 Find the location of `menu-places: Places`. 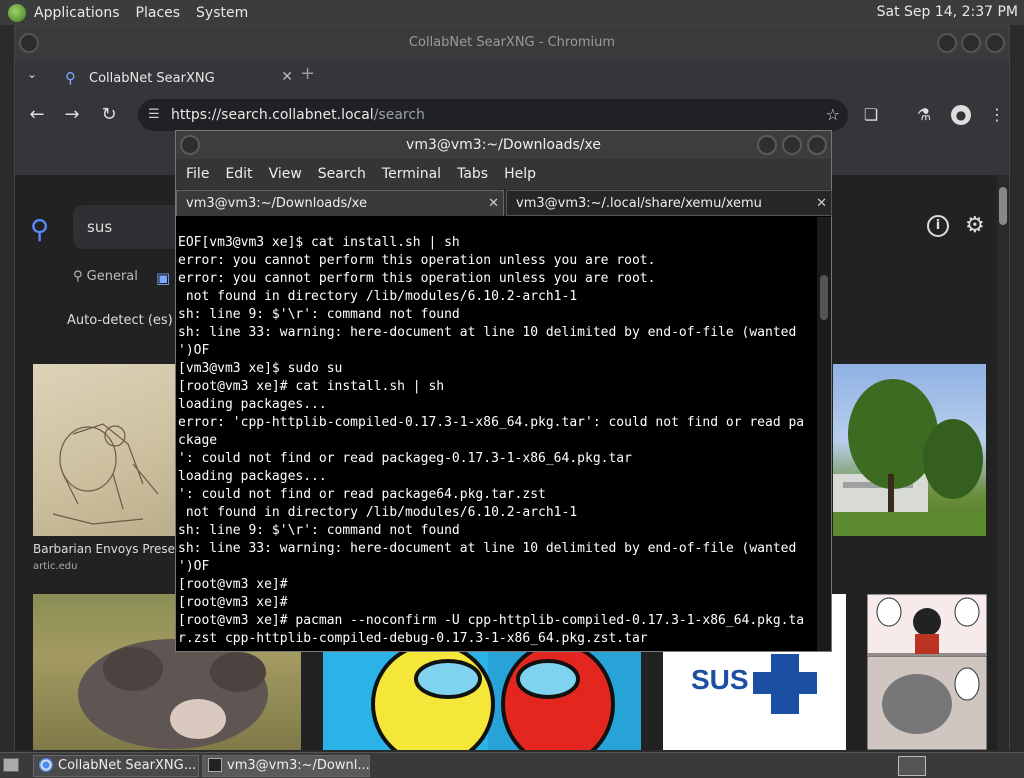

menu-places: Places is located at coordinates (158, 13).